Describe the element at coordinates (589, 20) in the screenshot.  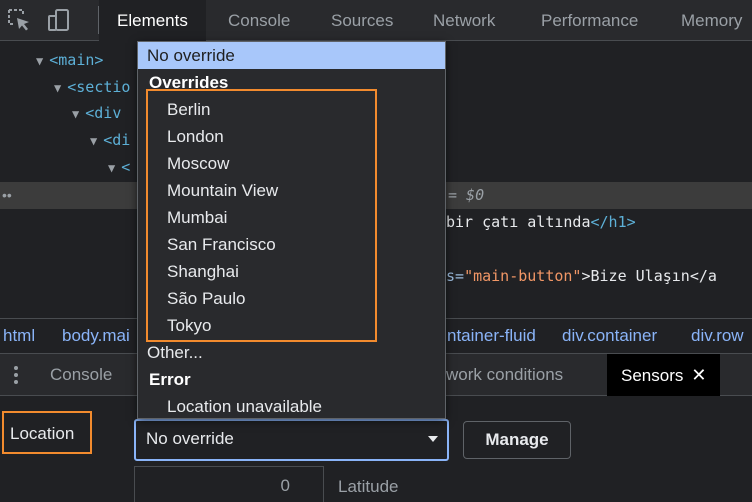
I see `tab-performance: Performance` at that location.